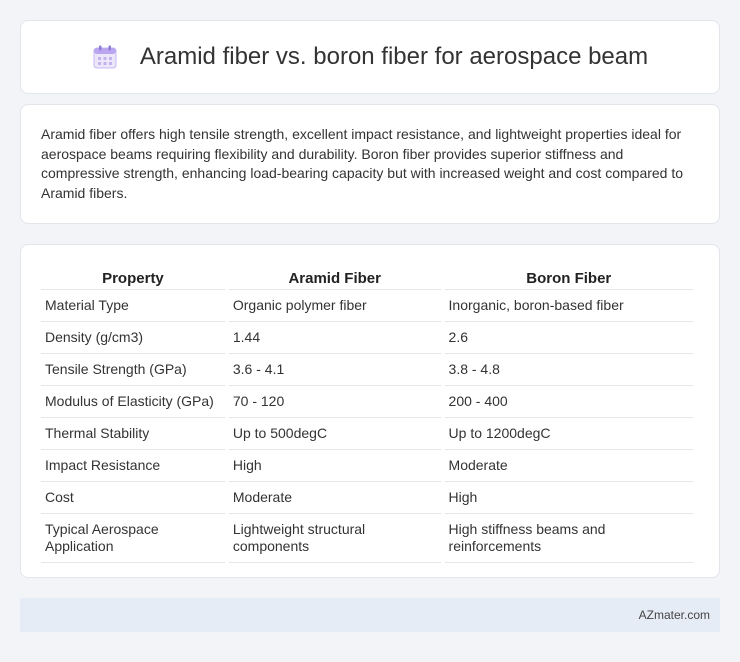 This screenshot has height=662, width=740. I want to click on aramid-cell: 70 - 120, so click(334, 402).